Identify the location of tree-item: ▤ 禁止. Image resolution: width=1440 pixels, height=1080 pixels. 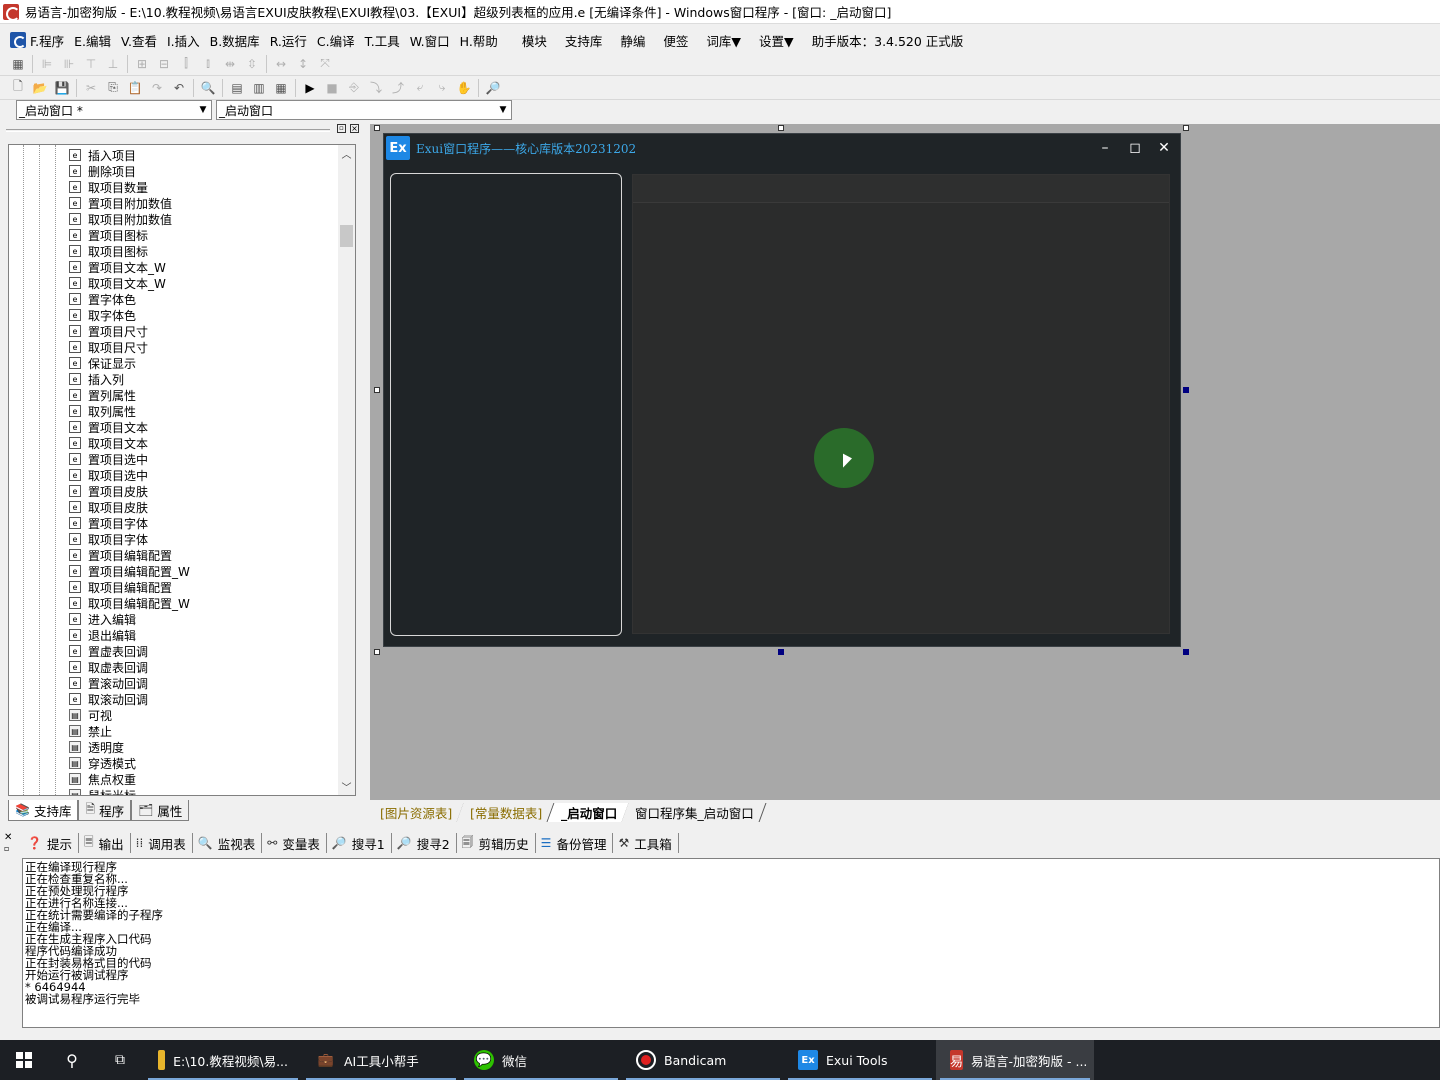
(99, 731).